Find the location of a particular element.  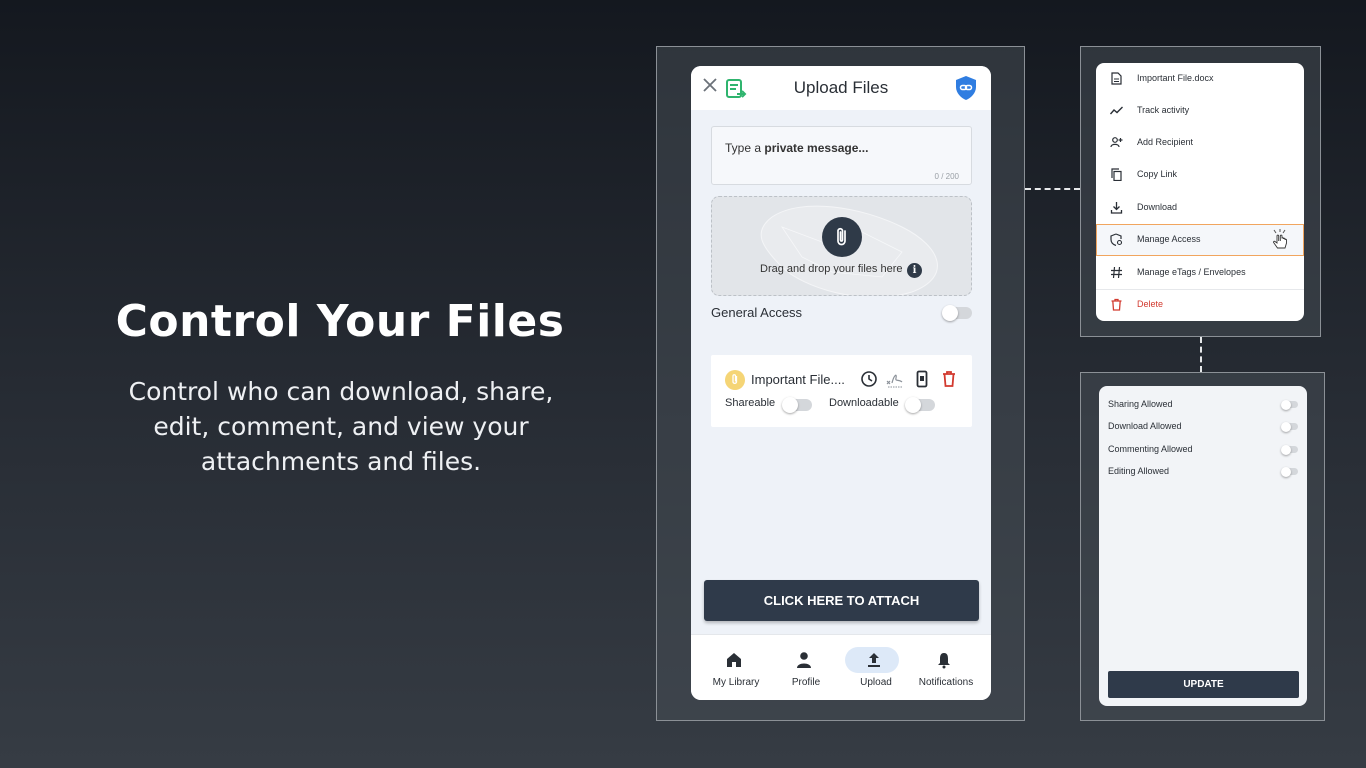

permission-row-editing: Editing Allowed is located at coordinates (1203, 468).